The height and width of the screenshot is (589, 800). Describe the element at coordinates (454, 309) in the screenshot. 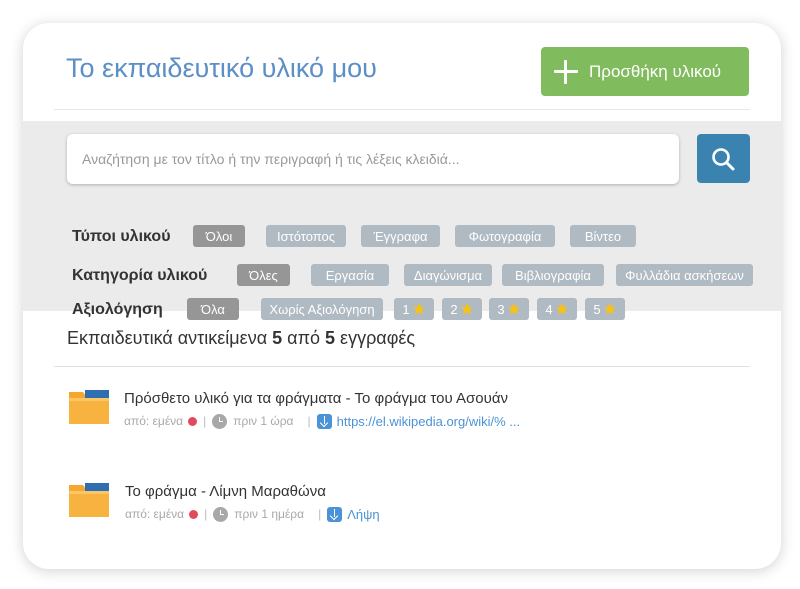

I see `rating-value-2: 2` at that location.